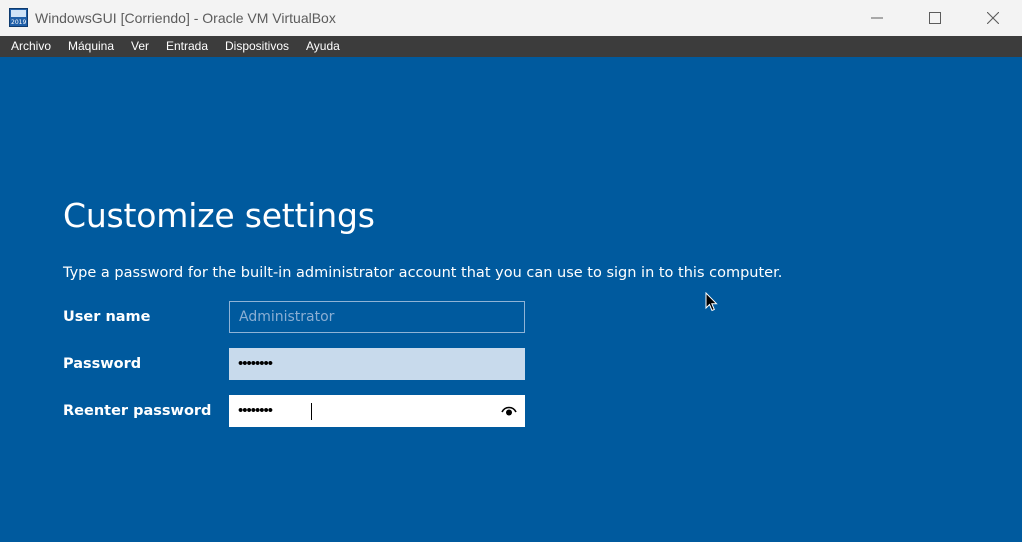  What do you see at coordinates (219, 215) in the screenshot?
I see `page-title: Customize settings` at bounding box center [219, 215].